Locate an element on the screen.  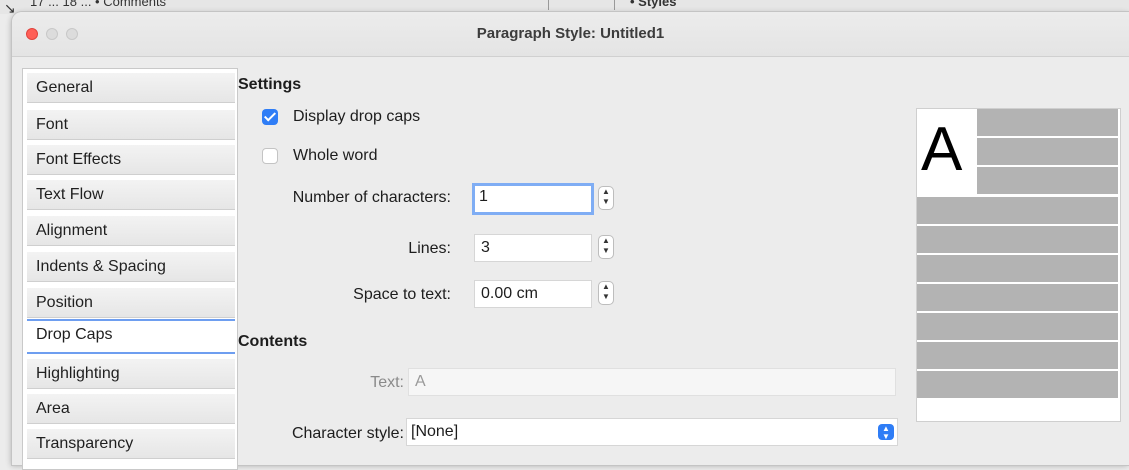
tab-alignment: Alignment is located at coordinates (131, 231).